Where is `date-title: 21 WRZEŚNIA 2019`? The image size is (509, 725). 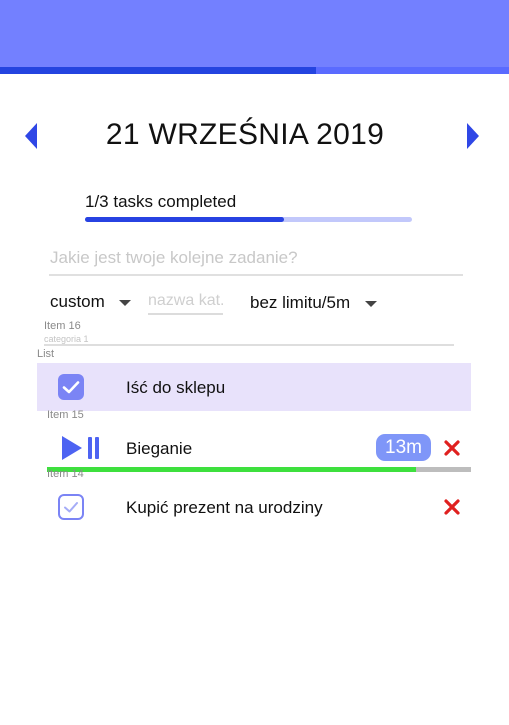 date-title: 21 WRZEŚNIA 2019 is located at coordinates (245, 134).